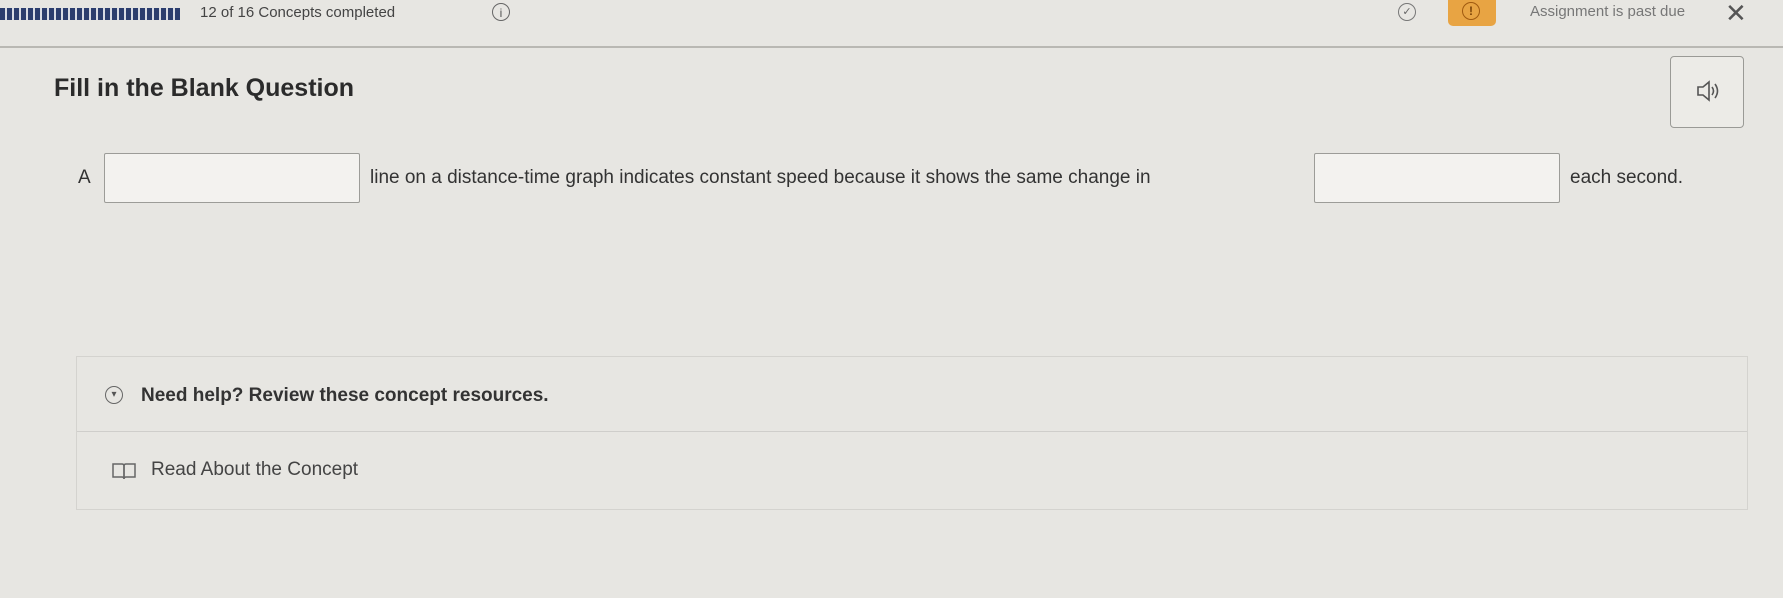 The width and height of the screenshot is (1783, 598). I want to click on close-icon: ✕, so click(1736, 14).